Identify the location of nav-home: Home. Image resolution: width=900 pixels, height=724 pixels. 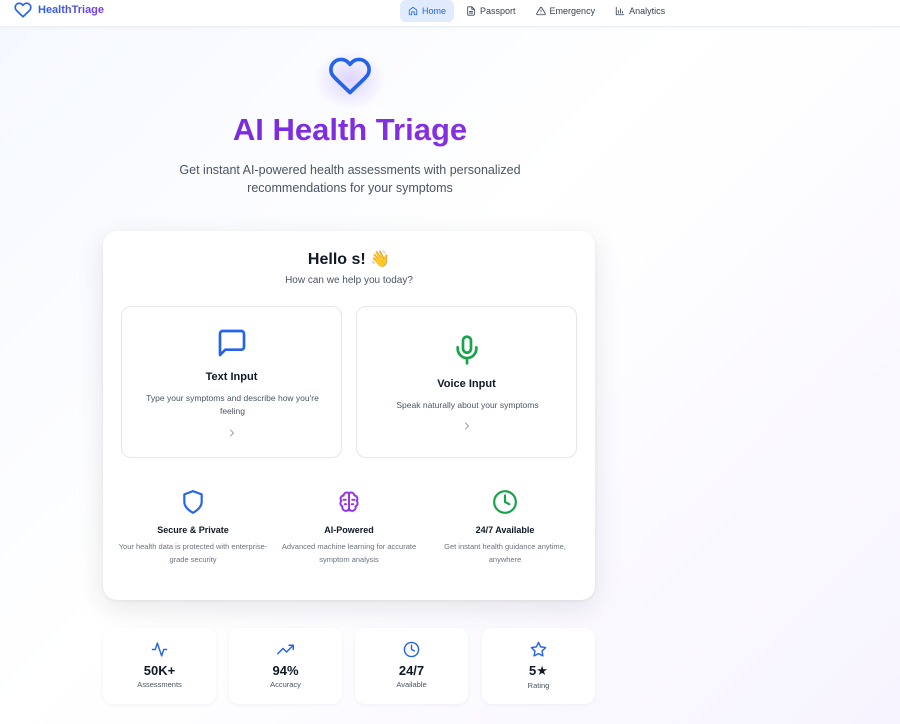
(427, 11).